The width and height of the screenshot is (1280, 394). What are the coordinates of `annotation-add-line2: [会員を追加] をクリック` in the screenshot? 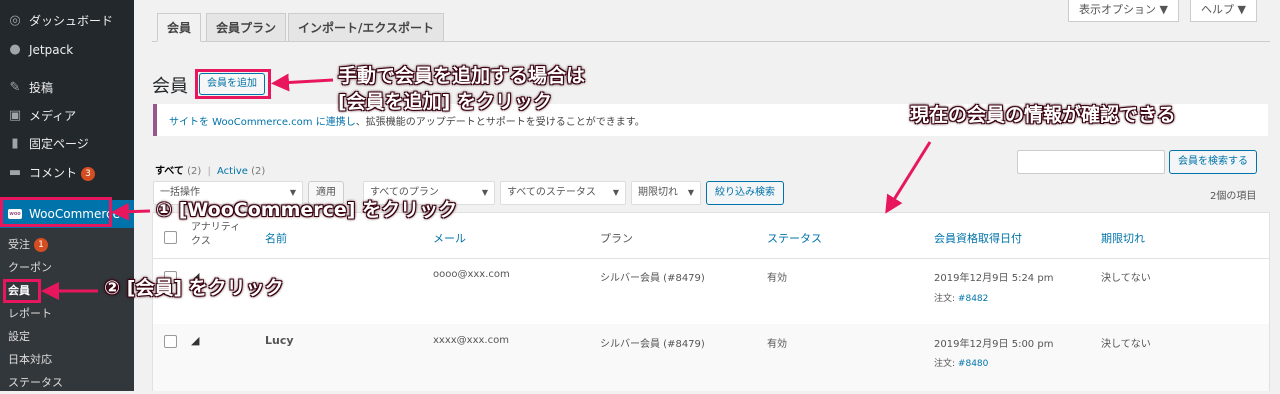 It's located at (445, 102).